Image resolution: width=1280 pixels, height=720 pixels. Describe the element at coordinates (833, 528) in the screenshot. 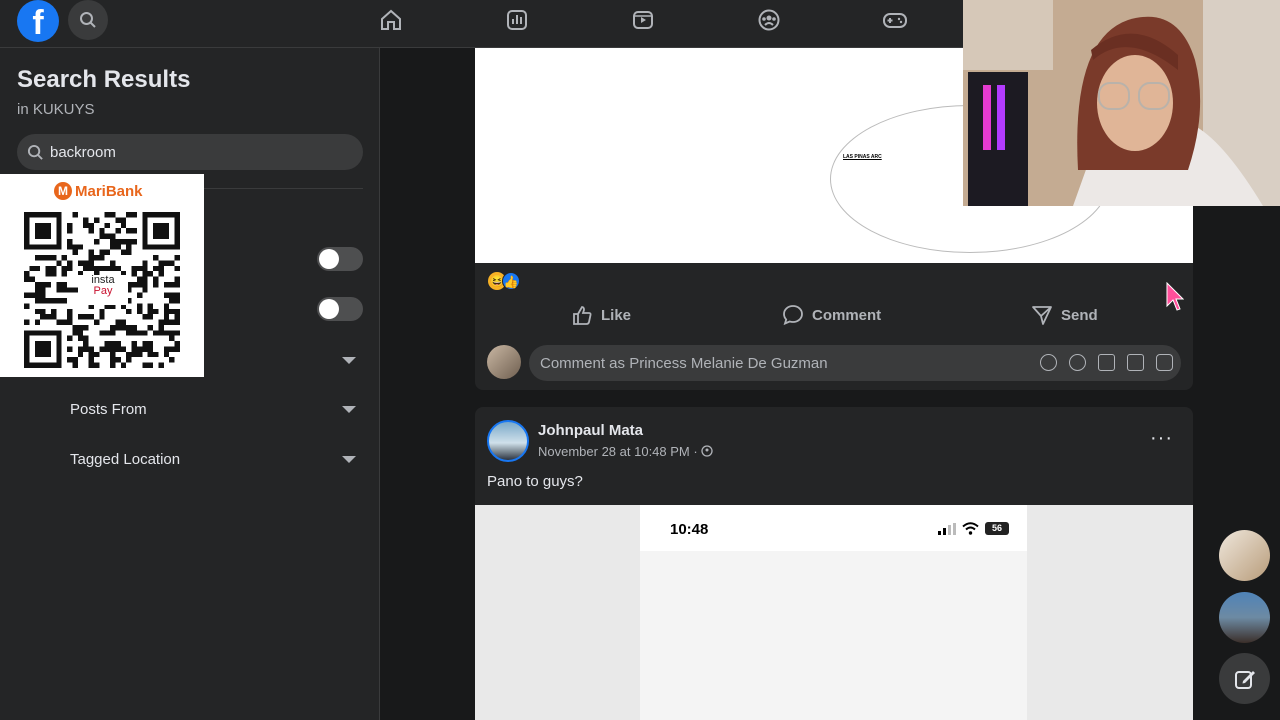

I see `phone-status-bar: 10:48 56` at that location.